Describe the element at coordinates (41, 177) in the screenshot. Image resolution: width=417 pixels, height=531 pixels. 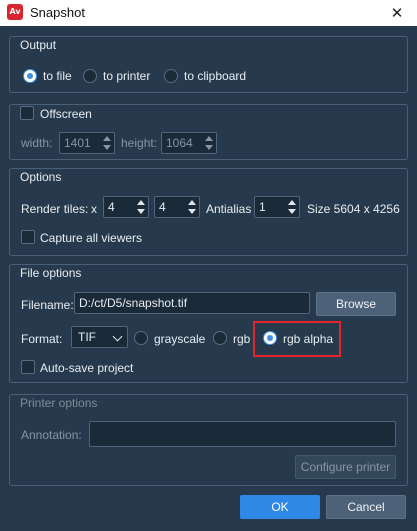
I see `options-group-label: Options` at that location.